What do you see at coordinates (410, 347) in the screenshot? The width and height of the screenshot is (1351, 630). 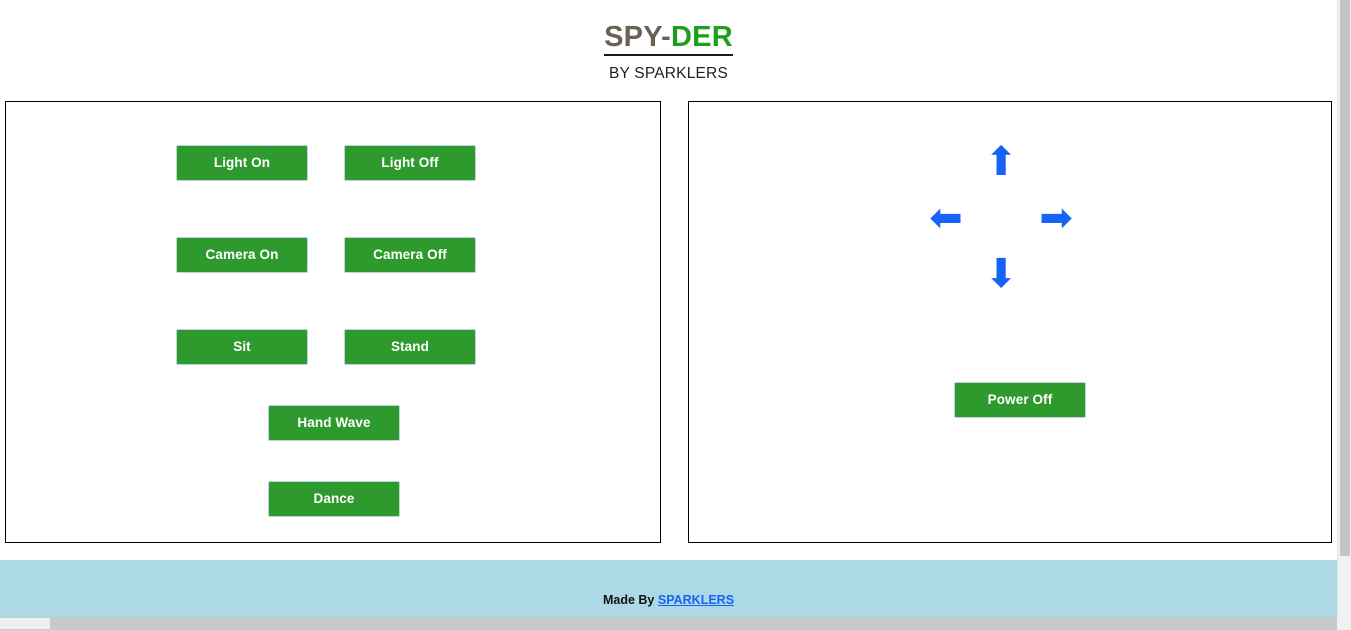 I see `stand-button: Stand` at bounding box center [410, 347].